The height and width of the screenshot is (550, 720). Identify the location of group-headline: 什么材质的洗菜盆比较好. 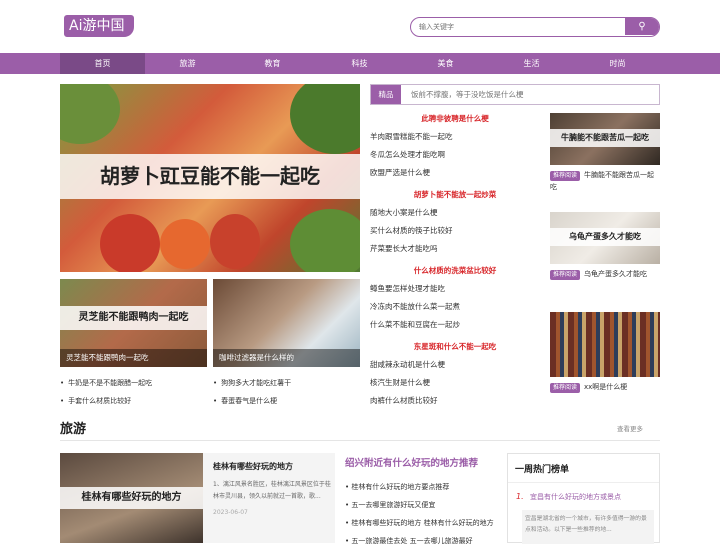
(455, 271).